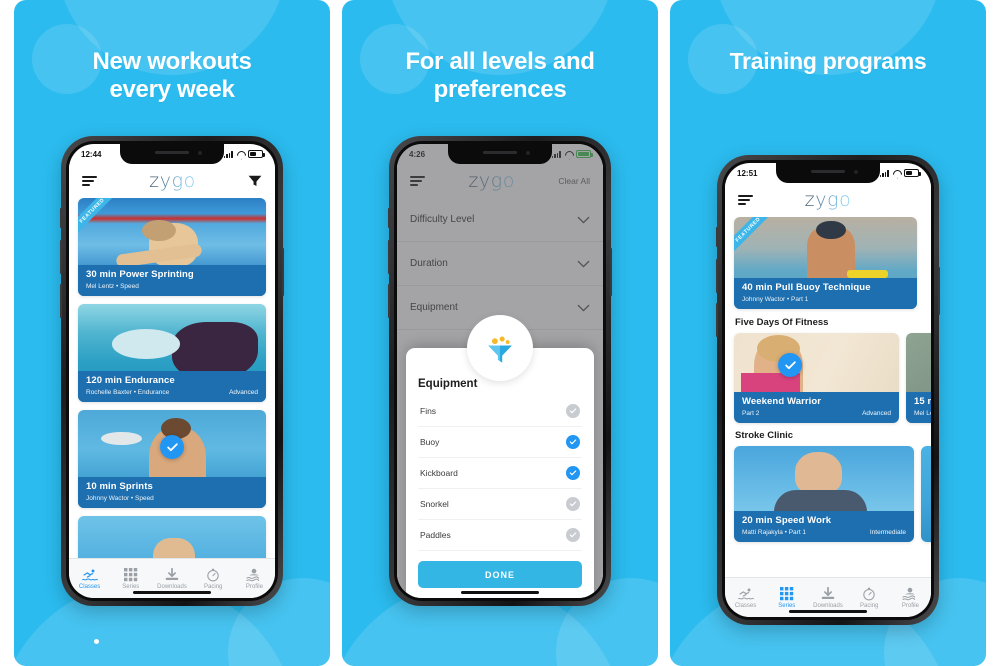 Image resolution: width=1000 pixels, height=666 pixels. Describe the element at coordinates (91, 154) in the screenshot. I see `status-time: 12:44` at that location.